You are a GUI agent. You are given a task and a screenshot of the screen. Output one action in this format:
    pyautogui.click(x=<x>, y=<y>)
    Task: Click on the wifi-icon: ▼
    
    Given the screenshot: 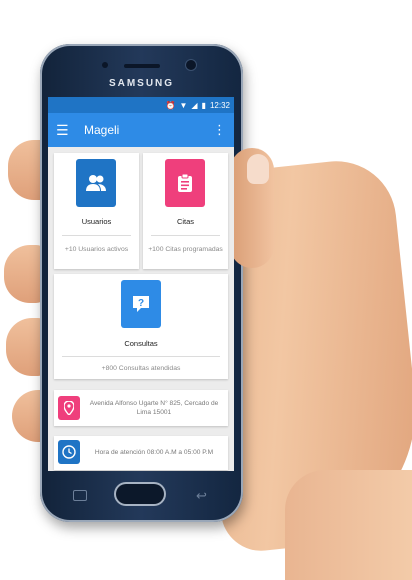 What is the action you would take?
    pyautogui.click(x=183, y=105)
    